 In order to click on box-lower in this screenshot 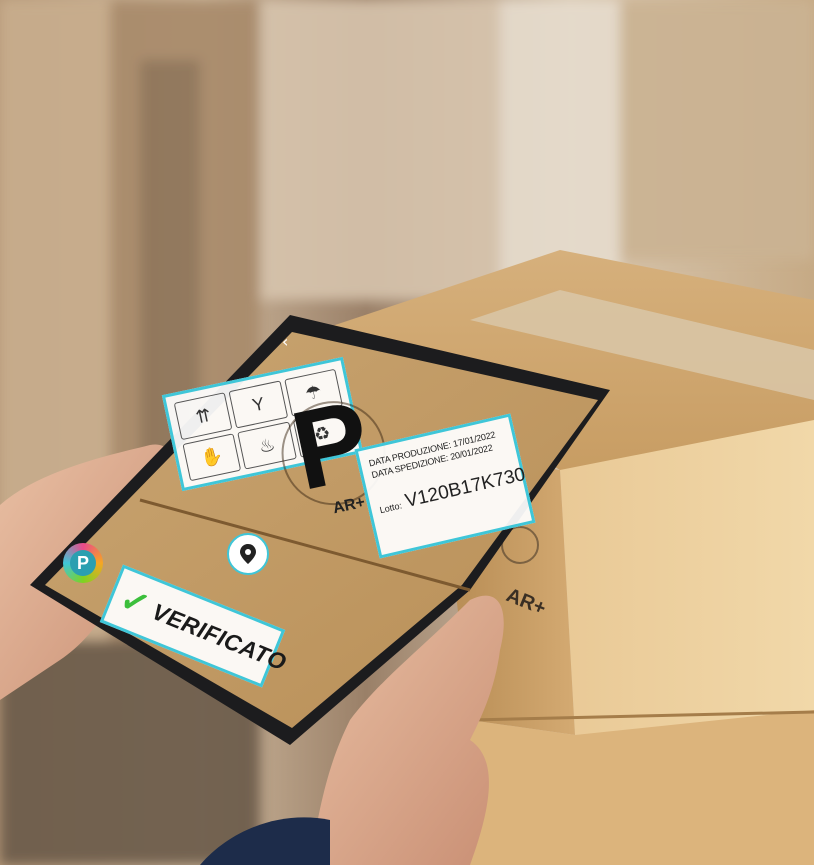, I will do `click(642, 787)`.